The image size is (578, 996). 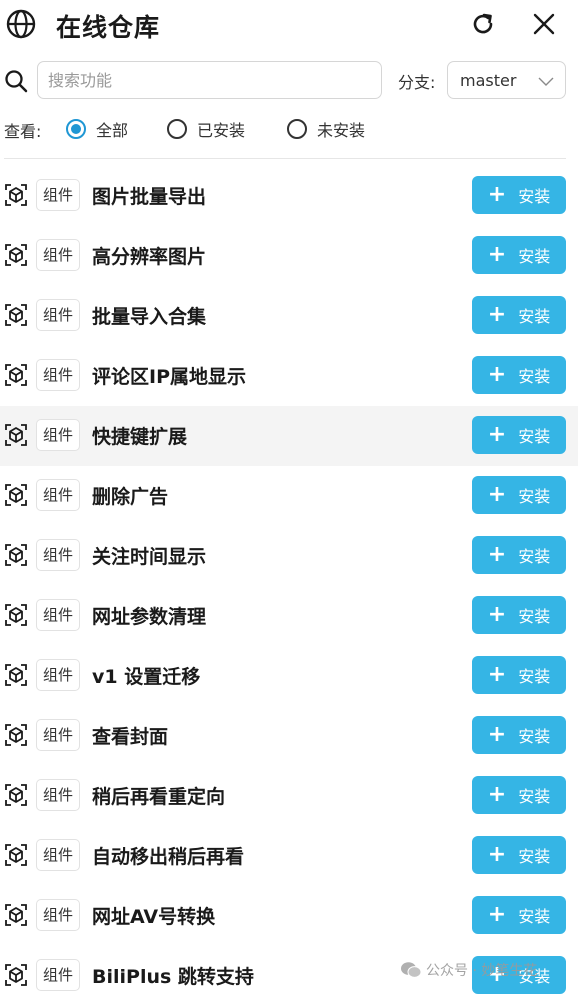 I want to click on item-name: 查看封面, so click(x=130, y=737).